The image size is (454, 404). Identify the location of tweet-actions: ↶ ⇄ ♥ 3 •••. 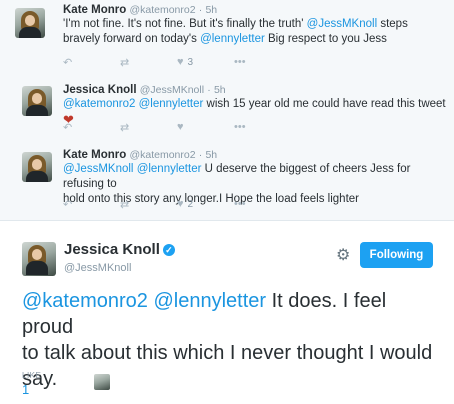
(154, 62).